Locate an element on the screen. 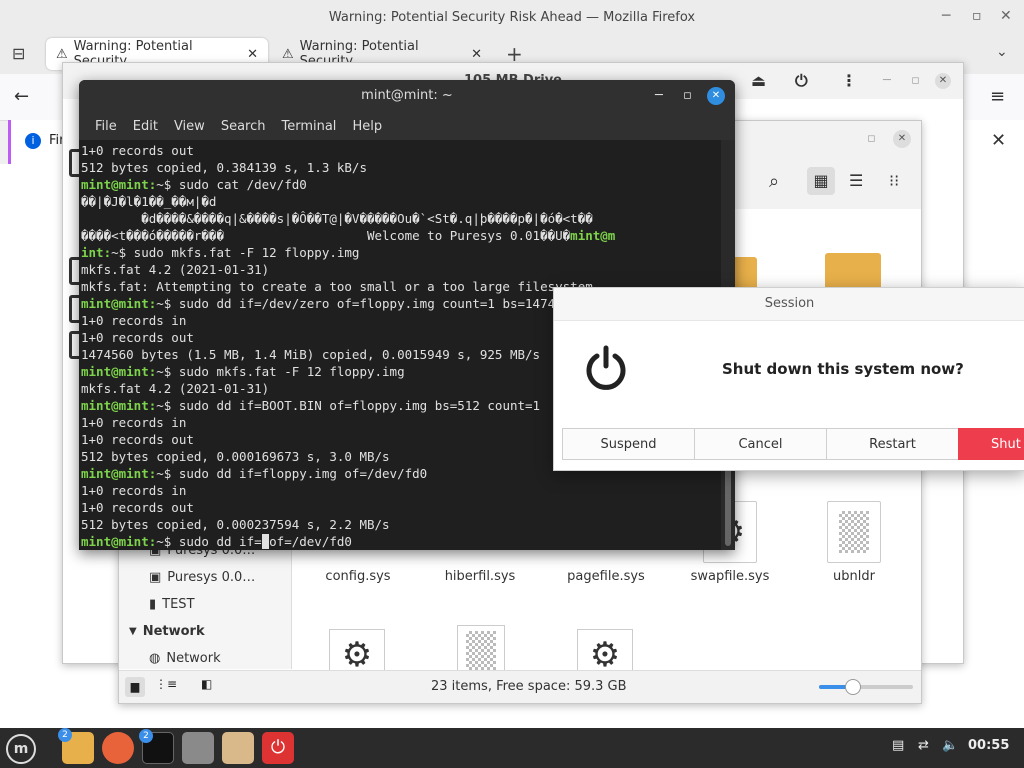  cancel-button: Cancel is located at coordinates (760, 444).